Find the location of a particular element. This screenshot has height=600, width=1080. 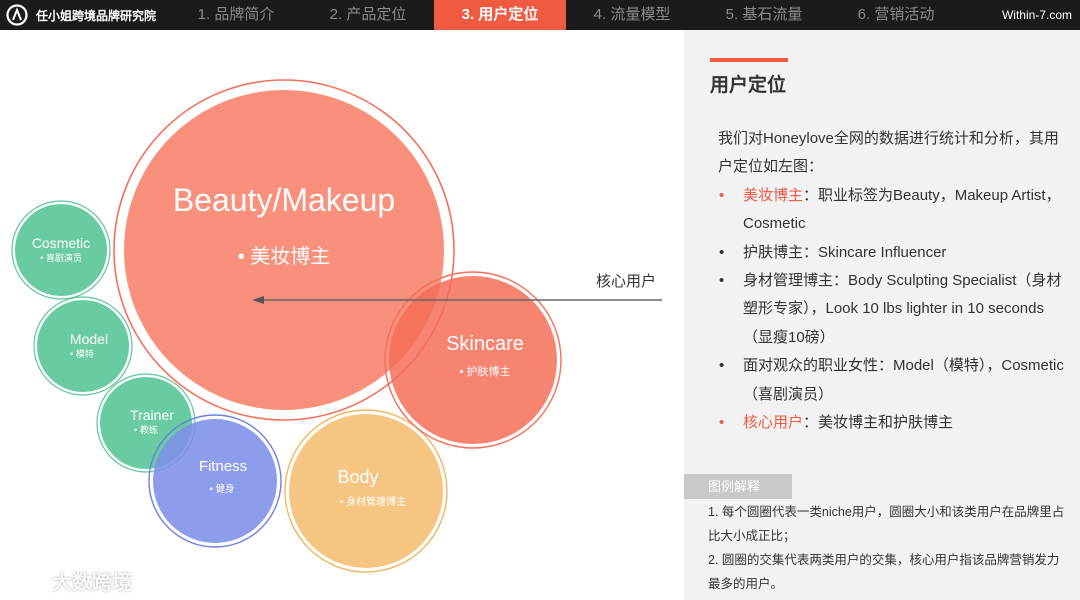

bullet-text: 护肤博主：Skincare Influencer is located at coordinates (845, 252).